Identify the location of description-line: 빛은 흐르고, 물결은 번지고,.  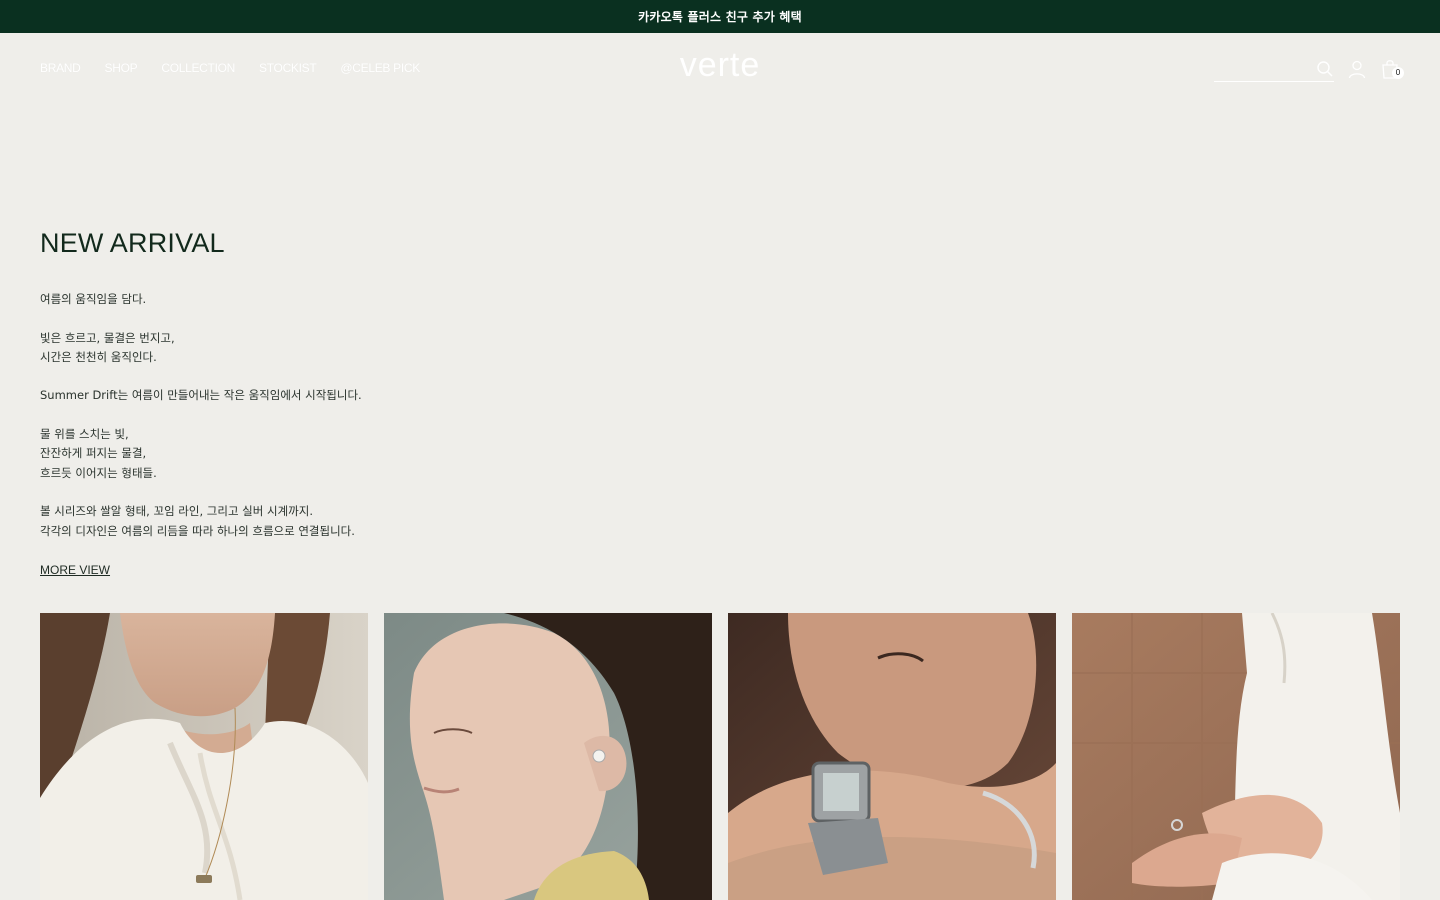
(107, 337).